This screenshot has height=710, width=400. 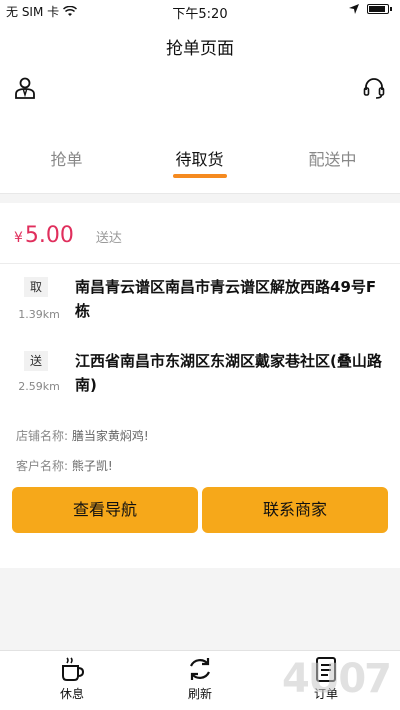 What do you see at coordinates (200, 263) in the screenshot?
I see `divider` at bounding box center [200, 263].